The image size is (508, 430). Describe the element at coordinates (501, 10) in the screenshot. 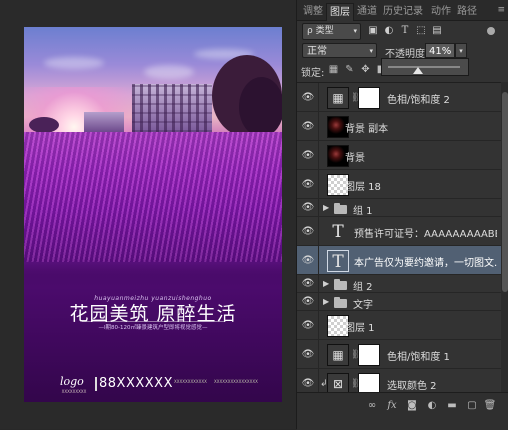

I see `panel-menu-icon: ≡` at that location.